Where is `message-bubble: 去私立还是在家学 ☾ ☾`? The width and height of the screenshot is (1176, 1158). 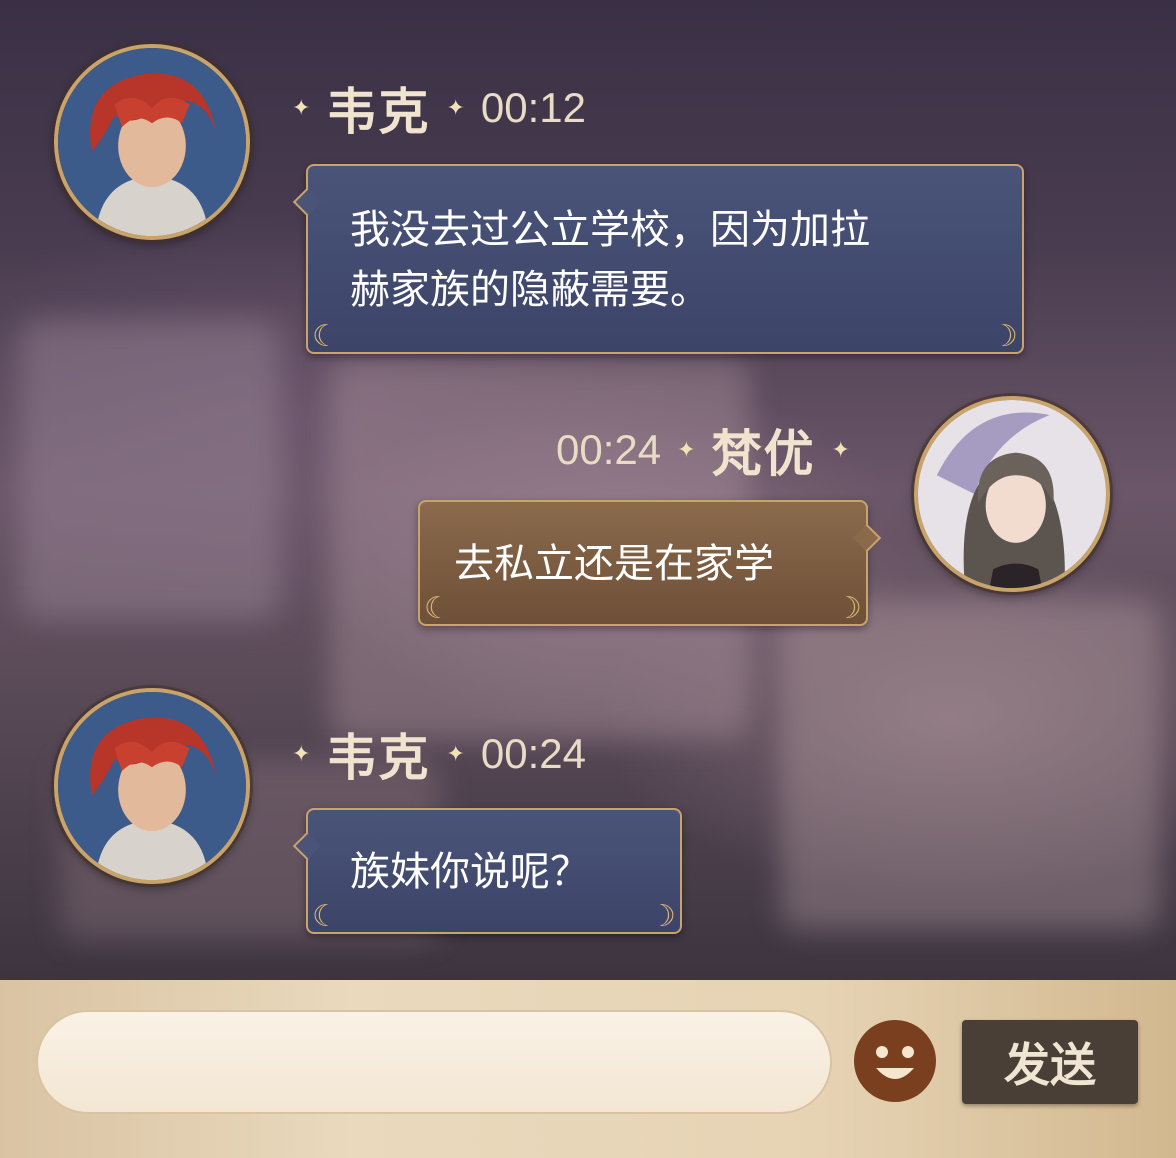 message-bubble: 去私立还是在家学 ☾ ☾ is located at coordinates (650, 563).